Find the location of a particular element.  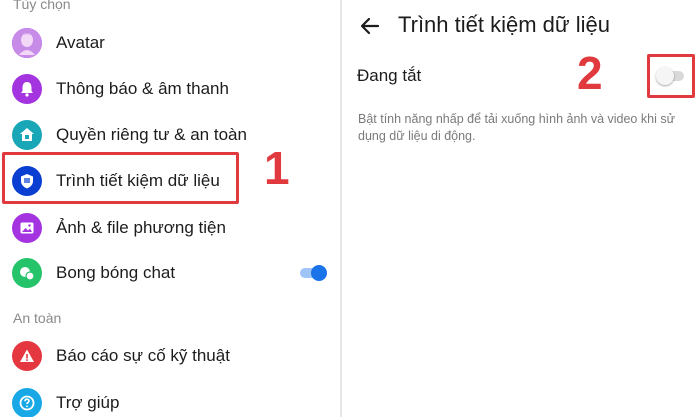

settings-item-help: Trợ giúp is located at coordinates (170, 398).